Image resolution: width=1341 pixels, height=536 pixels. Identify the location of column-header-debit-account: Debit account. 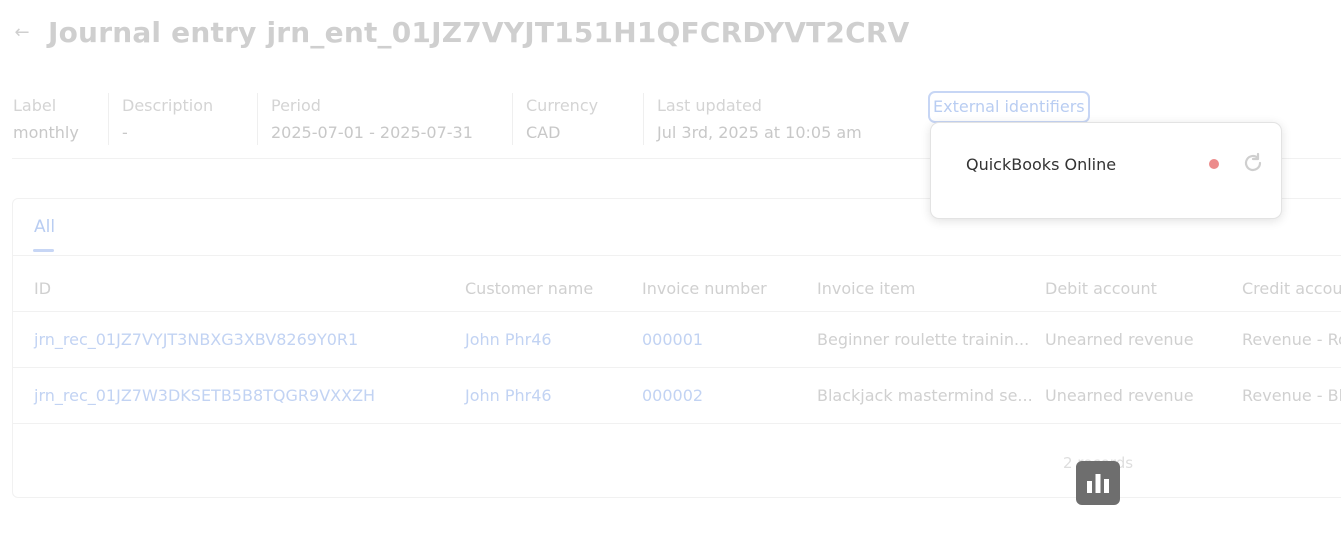
(1101, 288).